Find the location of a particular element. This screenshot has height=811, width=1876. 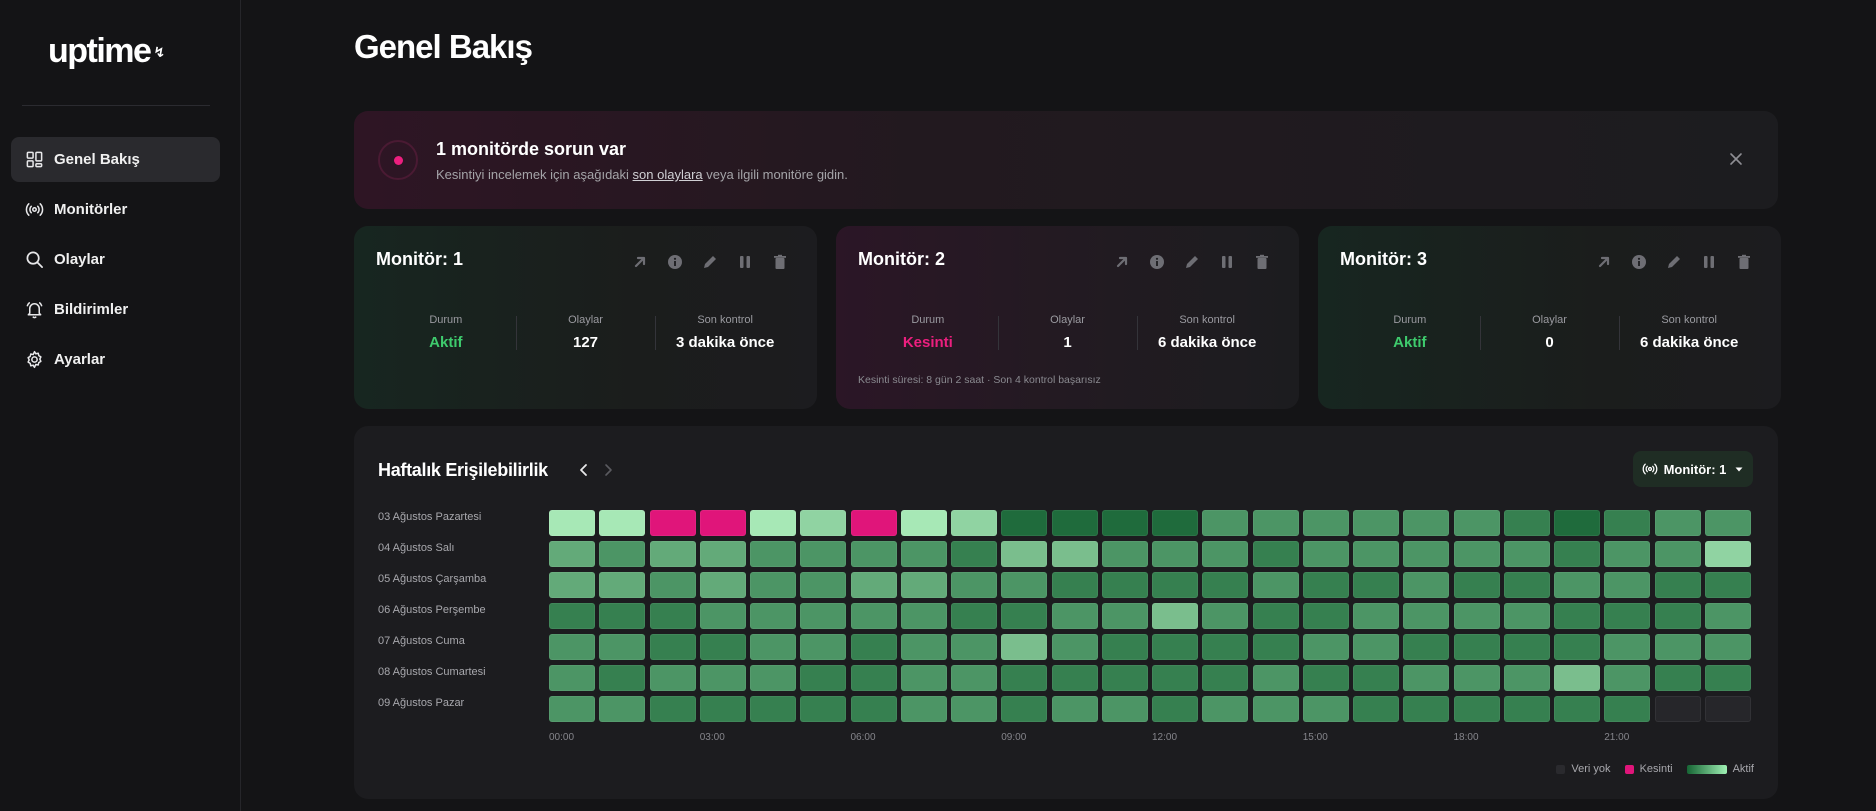

chevron-left-icon is located at coordinates (584, 470).